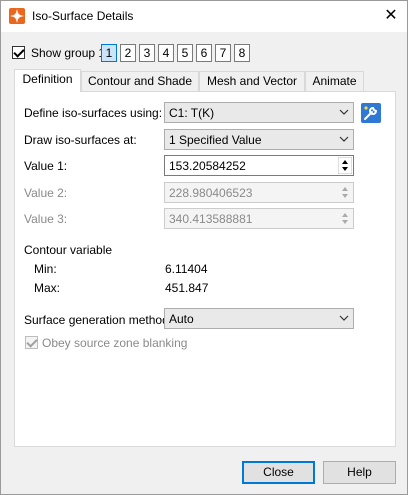 This screenshot has height=495, width=408. Describe the element at coordinates (46, 166) in the screenshot. I see `value1-label: Value 1:` at that location.